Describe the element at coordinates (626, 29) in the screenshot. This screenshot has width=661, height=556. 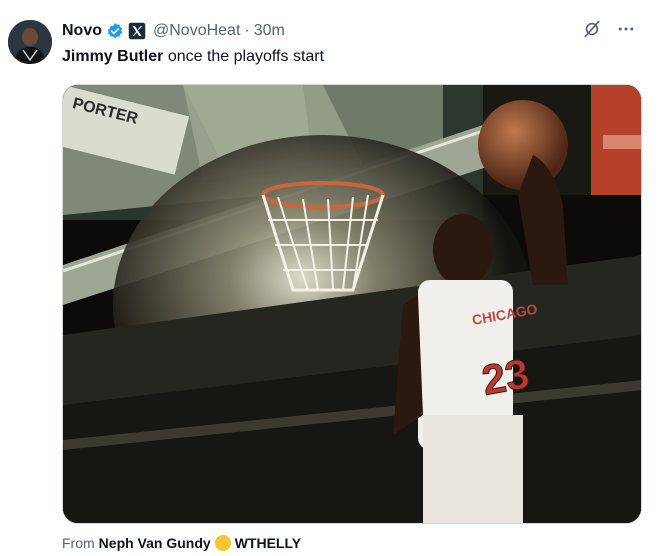
I see `more-icon` at that location.